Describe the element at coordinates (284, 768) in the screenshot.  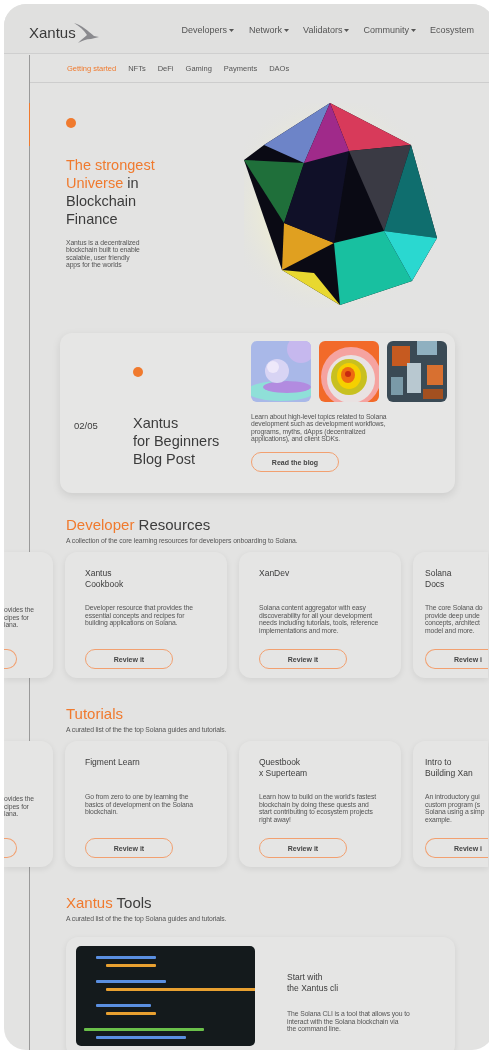
I see `card-title: Questbook x Superteam` at that location.